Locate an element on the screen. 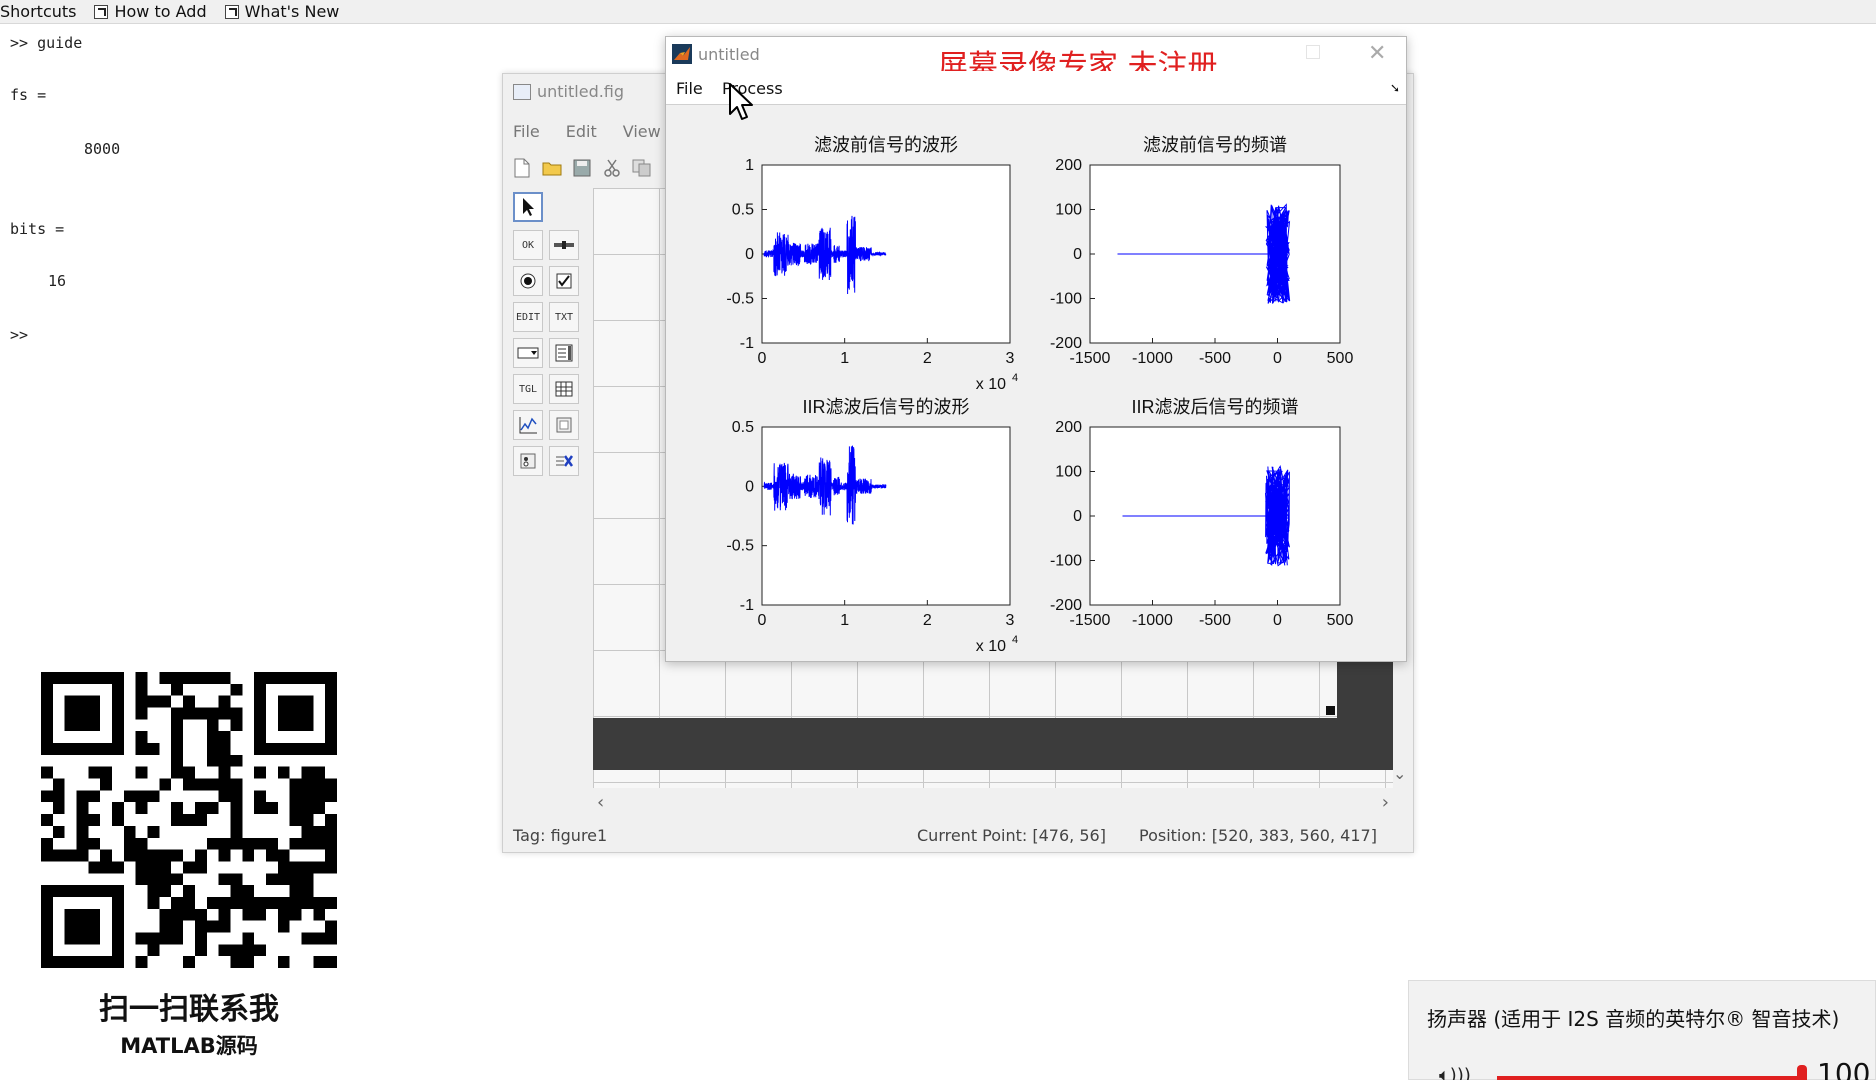 This screenshot has height=1080, width=1876. scroll-left-icon: ‹ is located at coordinates (600, 802).